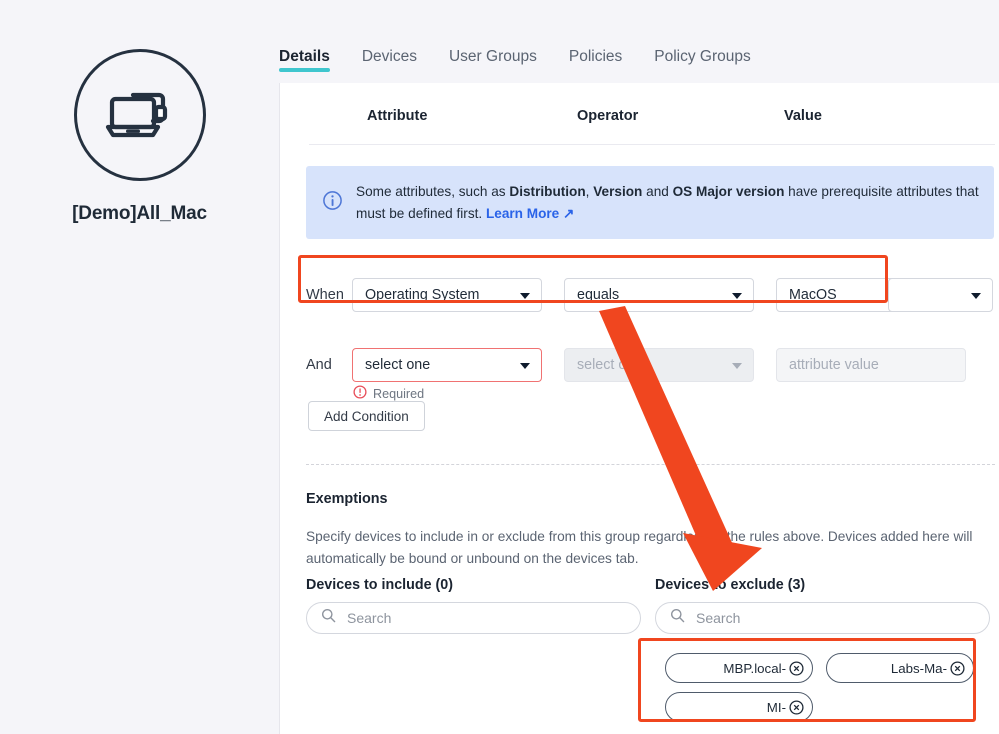 The width and height of the screenshot is (999, 734). I want to click on required-error-label: Required, so click(399, 393).